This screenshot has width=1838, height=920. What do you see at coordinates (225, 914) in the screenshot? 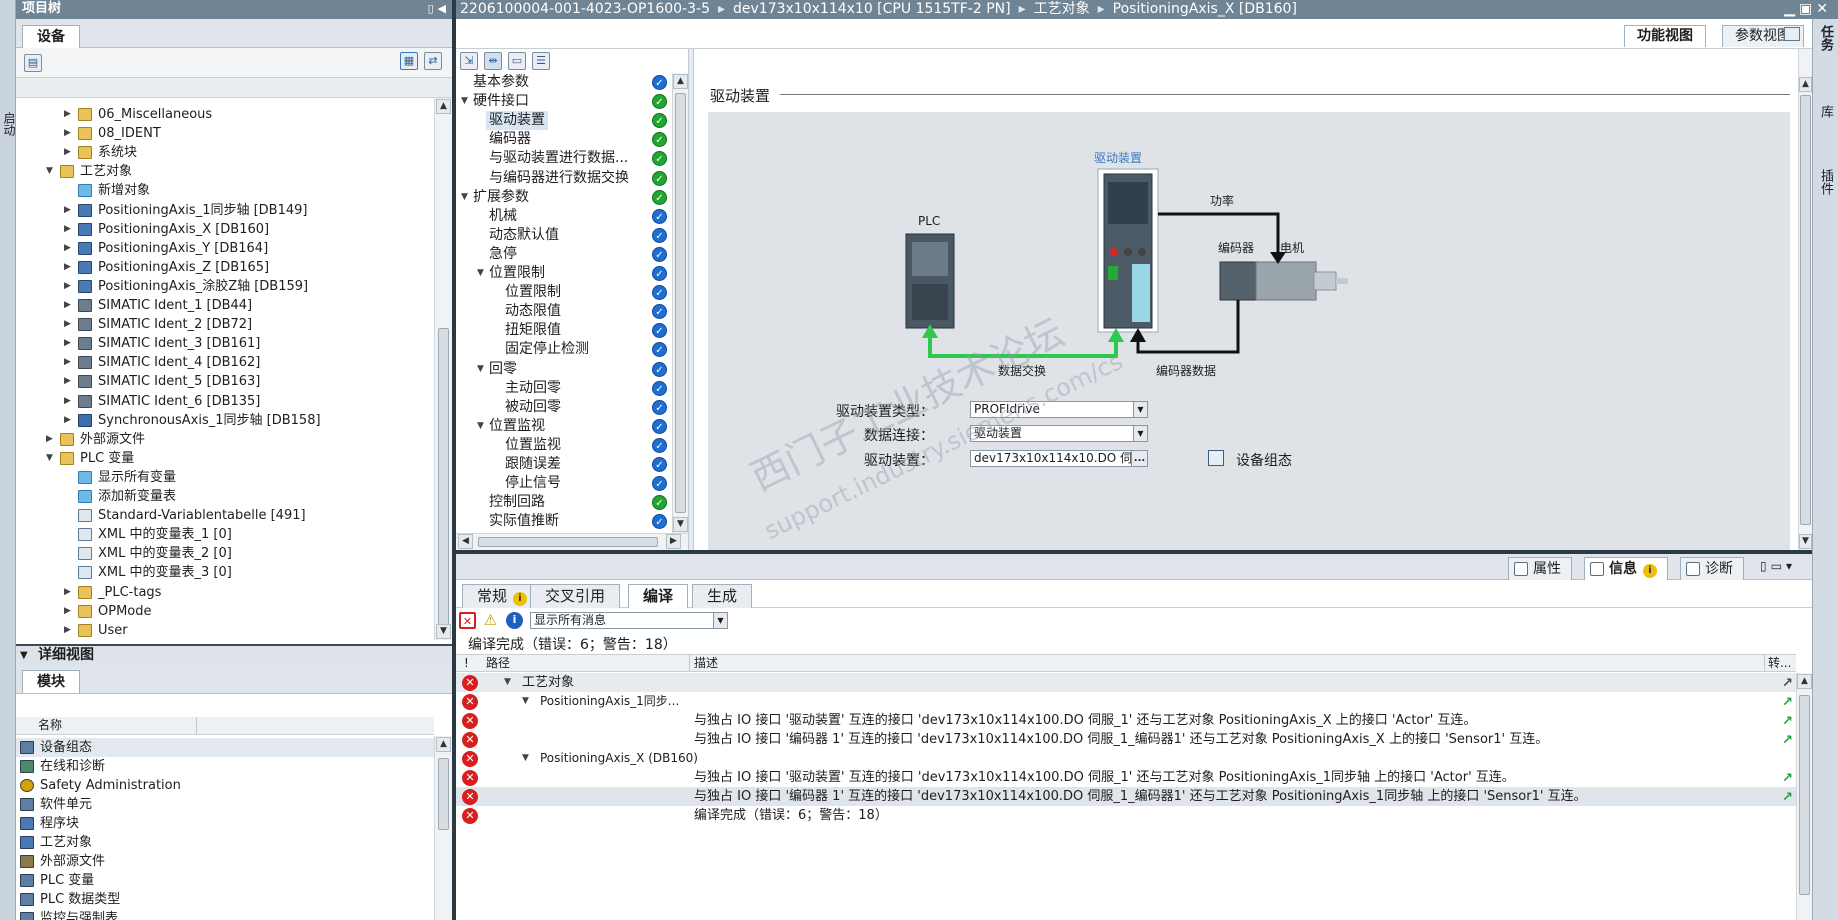
I see `detail-item: 监控与强制表` at bounding box center [225, 914].